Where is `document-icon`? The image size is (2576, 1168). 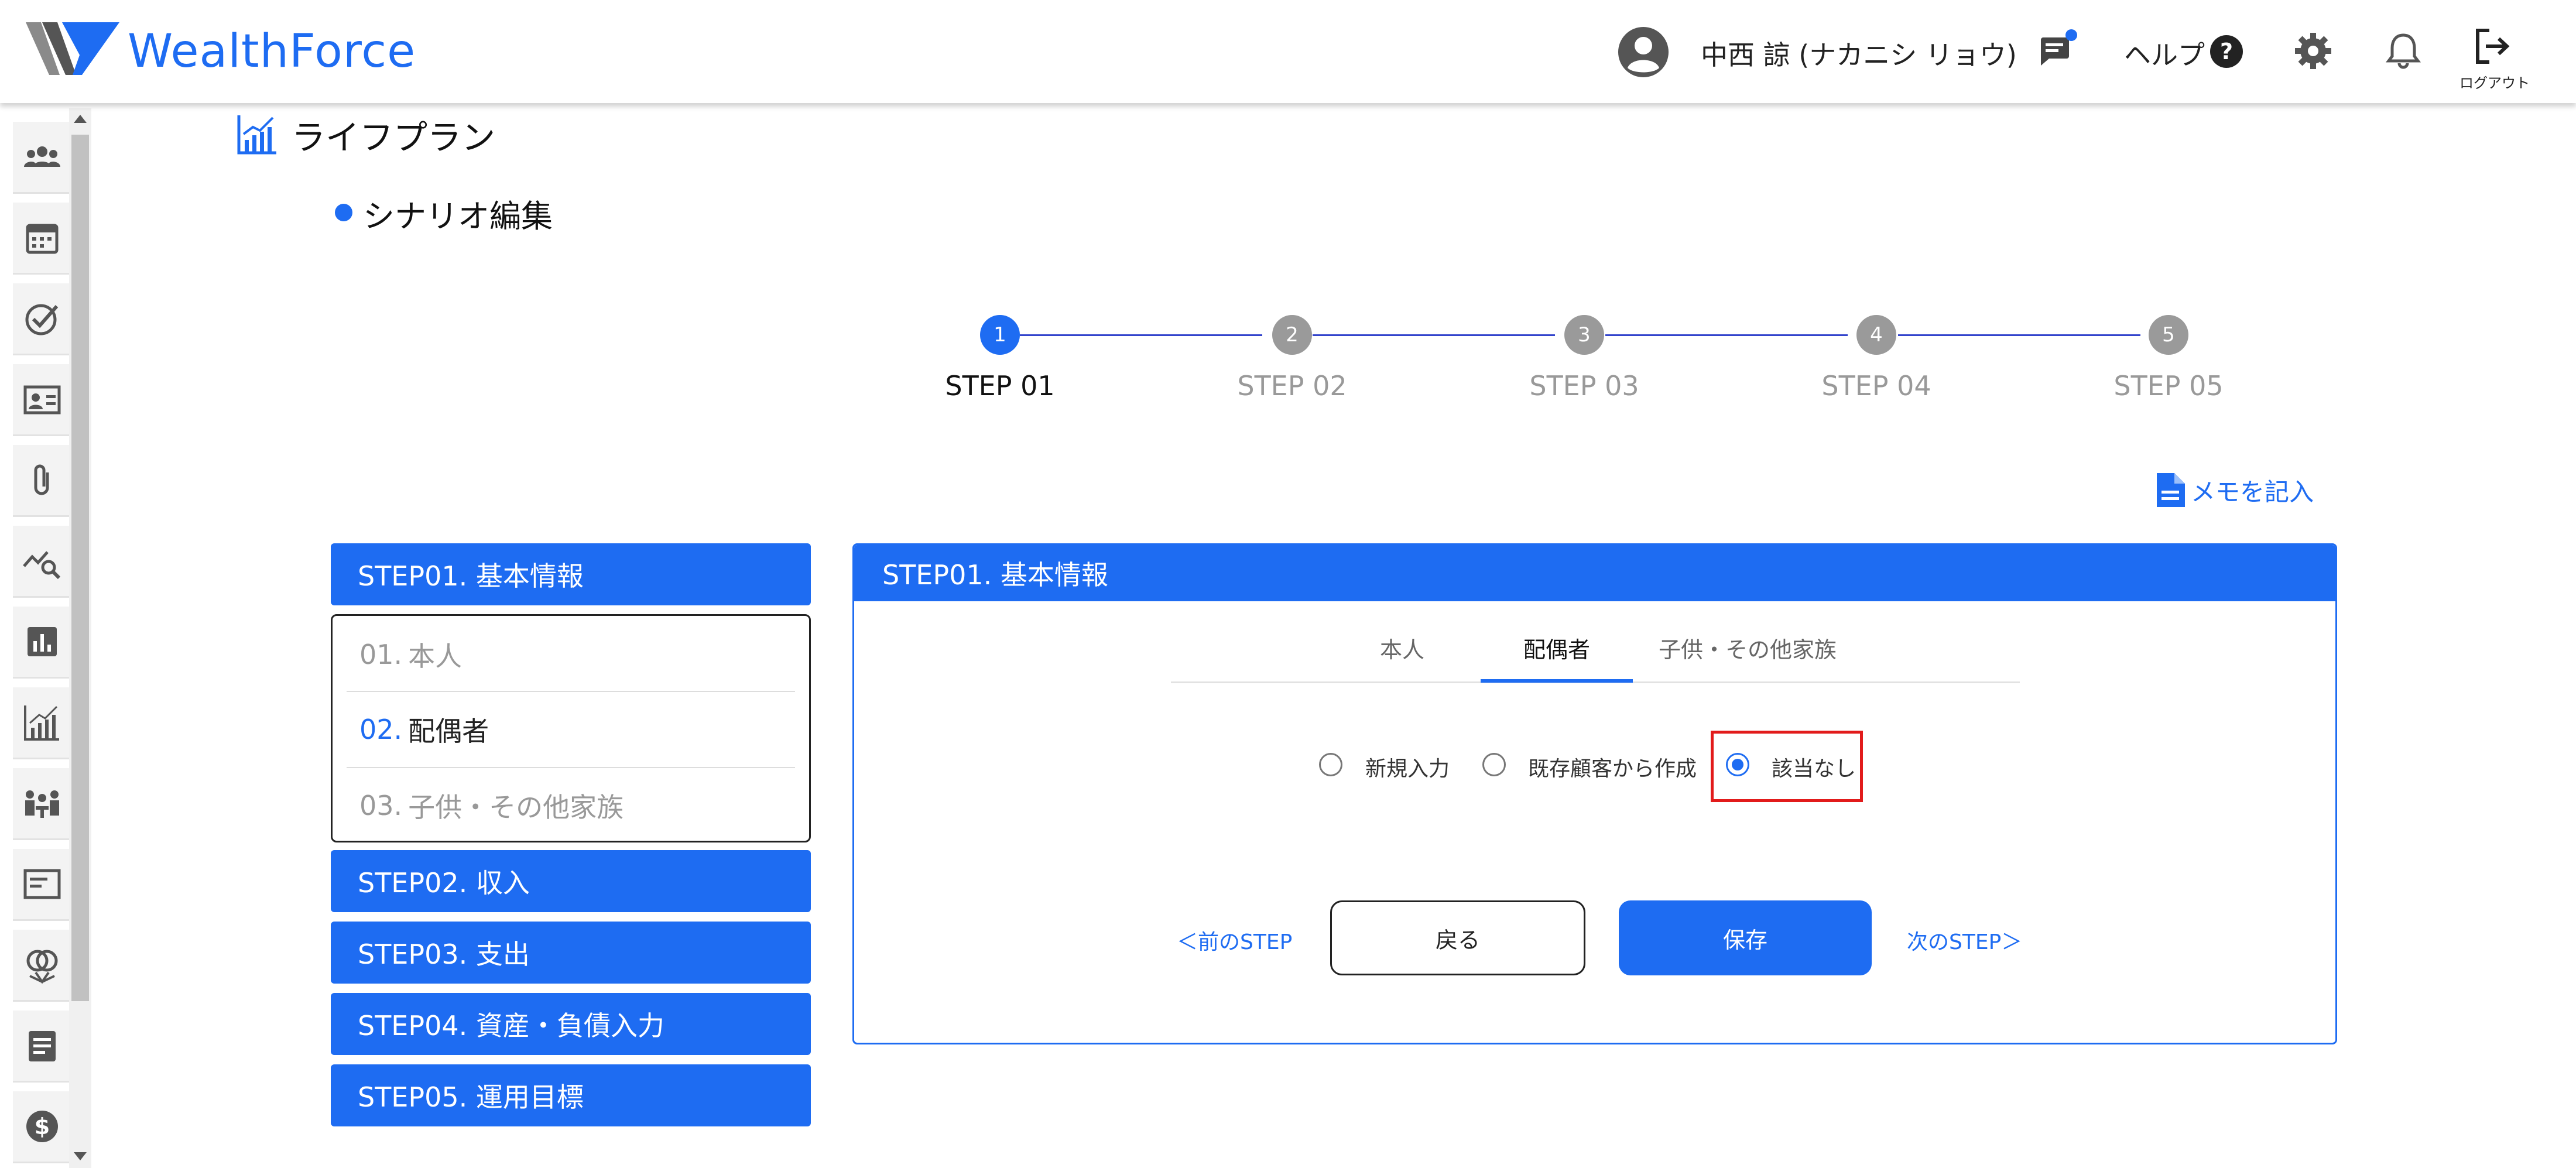
document-icon is located at coordinates (42, 1046).